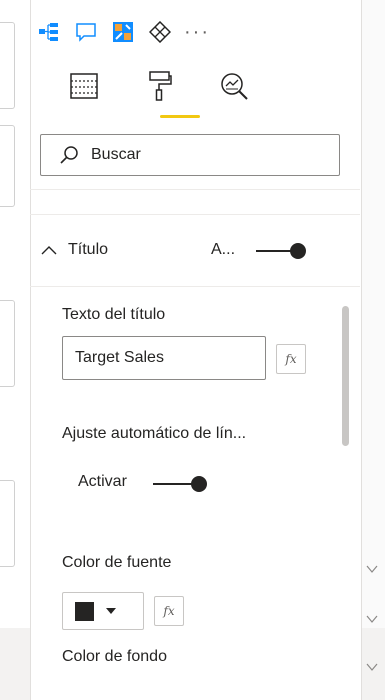 This screenshot has height=700, width=385. What do you see at coordinates (49, 250) in the screenshot?
I see `chevron-up-icon` at bounding box center [49, 250].